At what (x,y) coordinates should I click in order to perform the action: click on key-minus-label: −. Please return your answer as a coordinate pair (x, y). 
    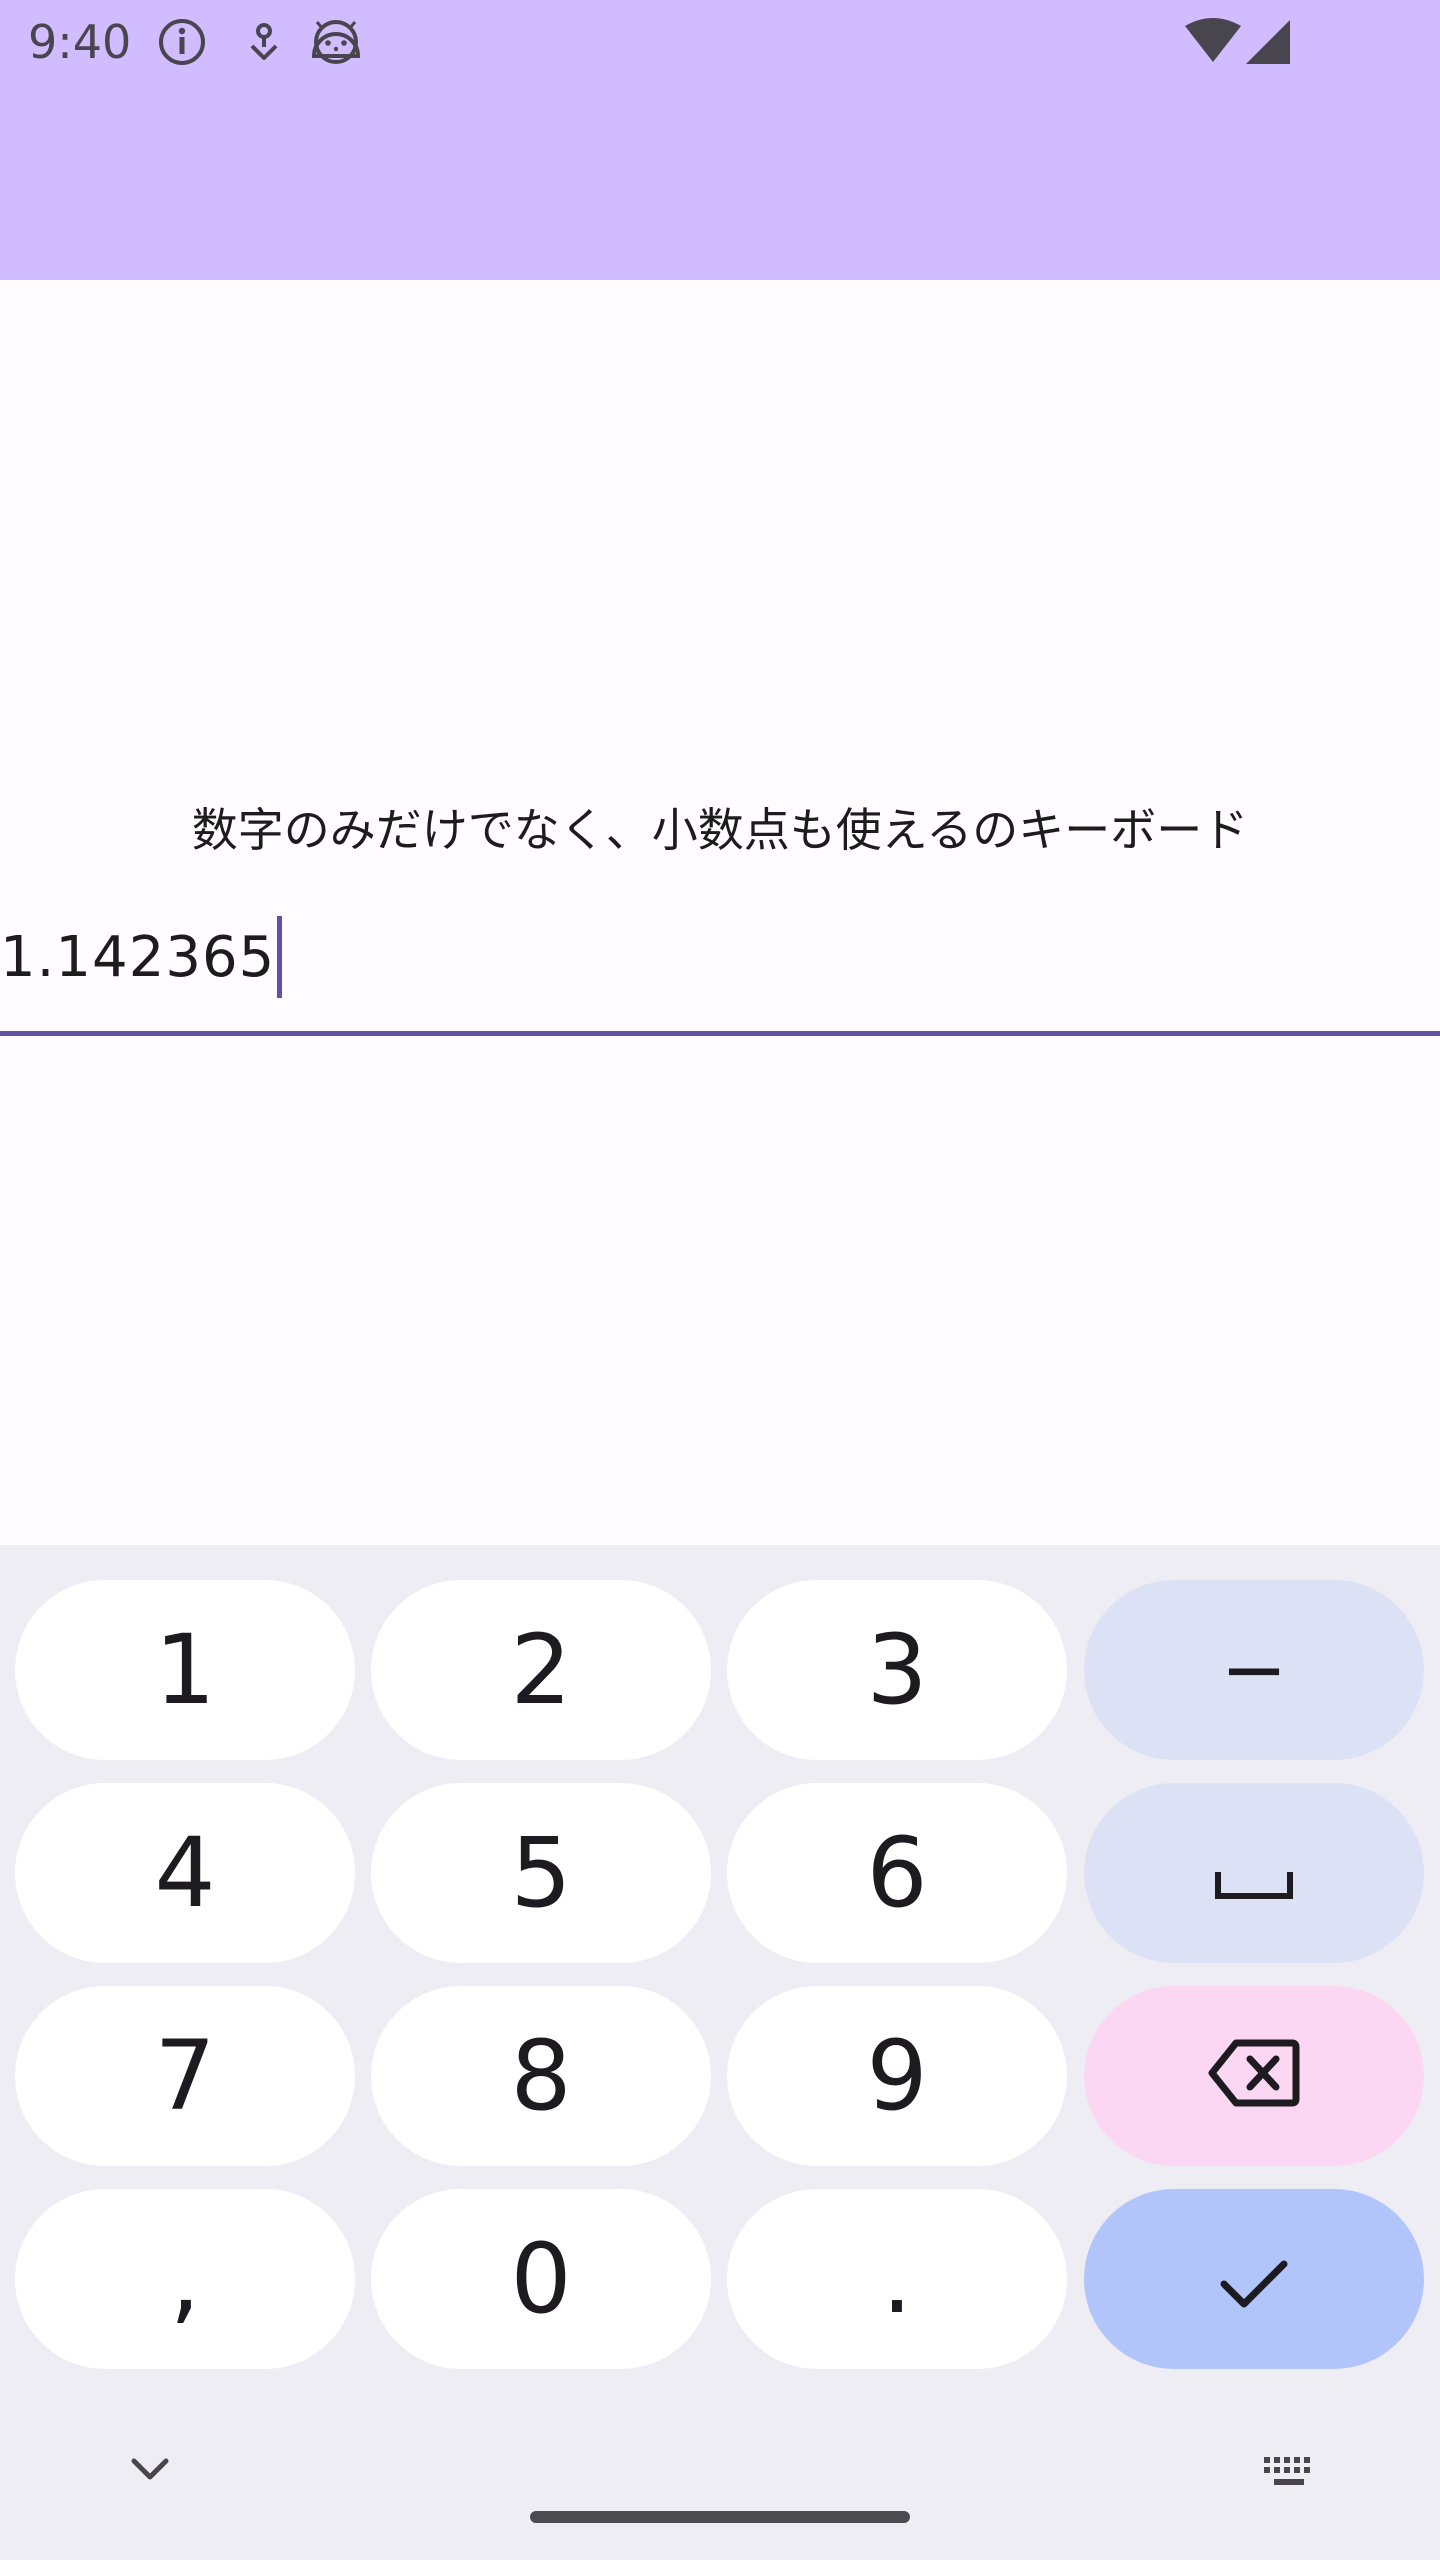
    Looking at the image, I should click on (1254, 1669).